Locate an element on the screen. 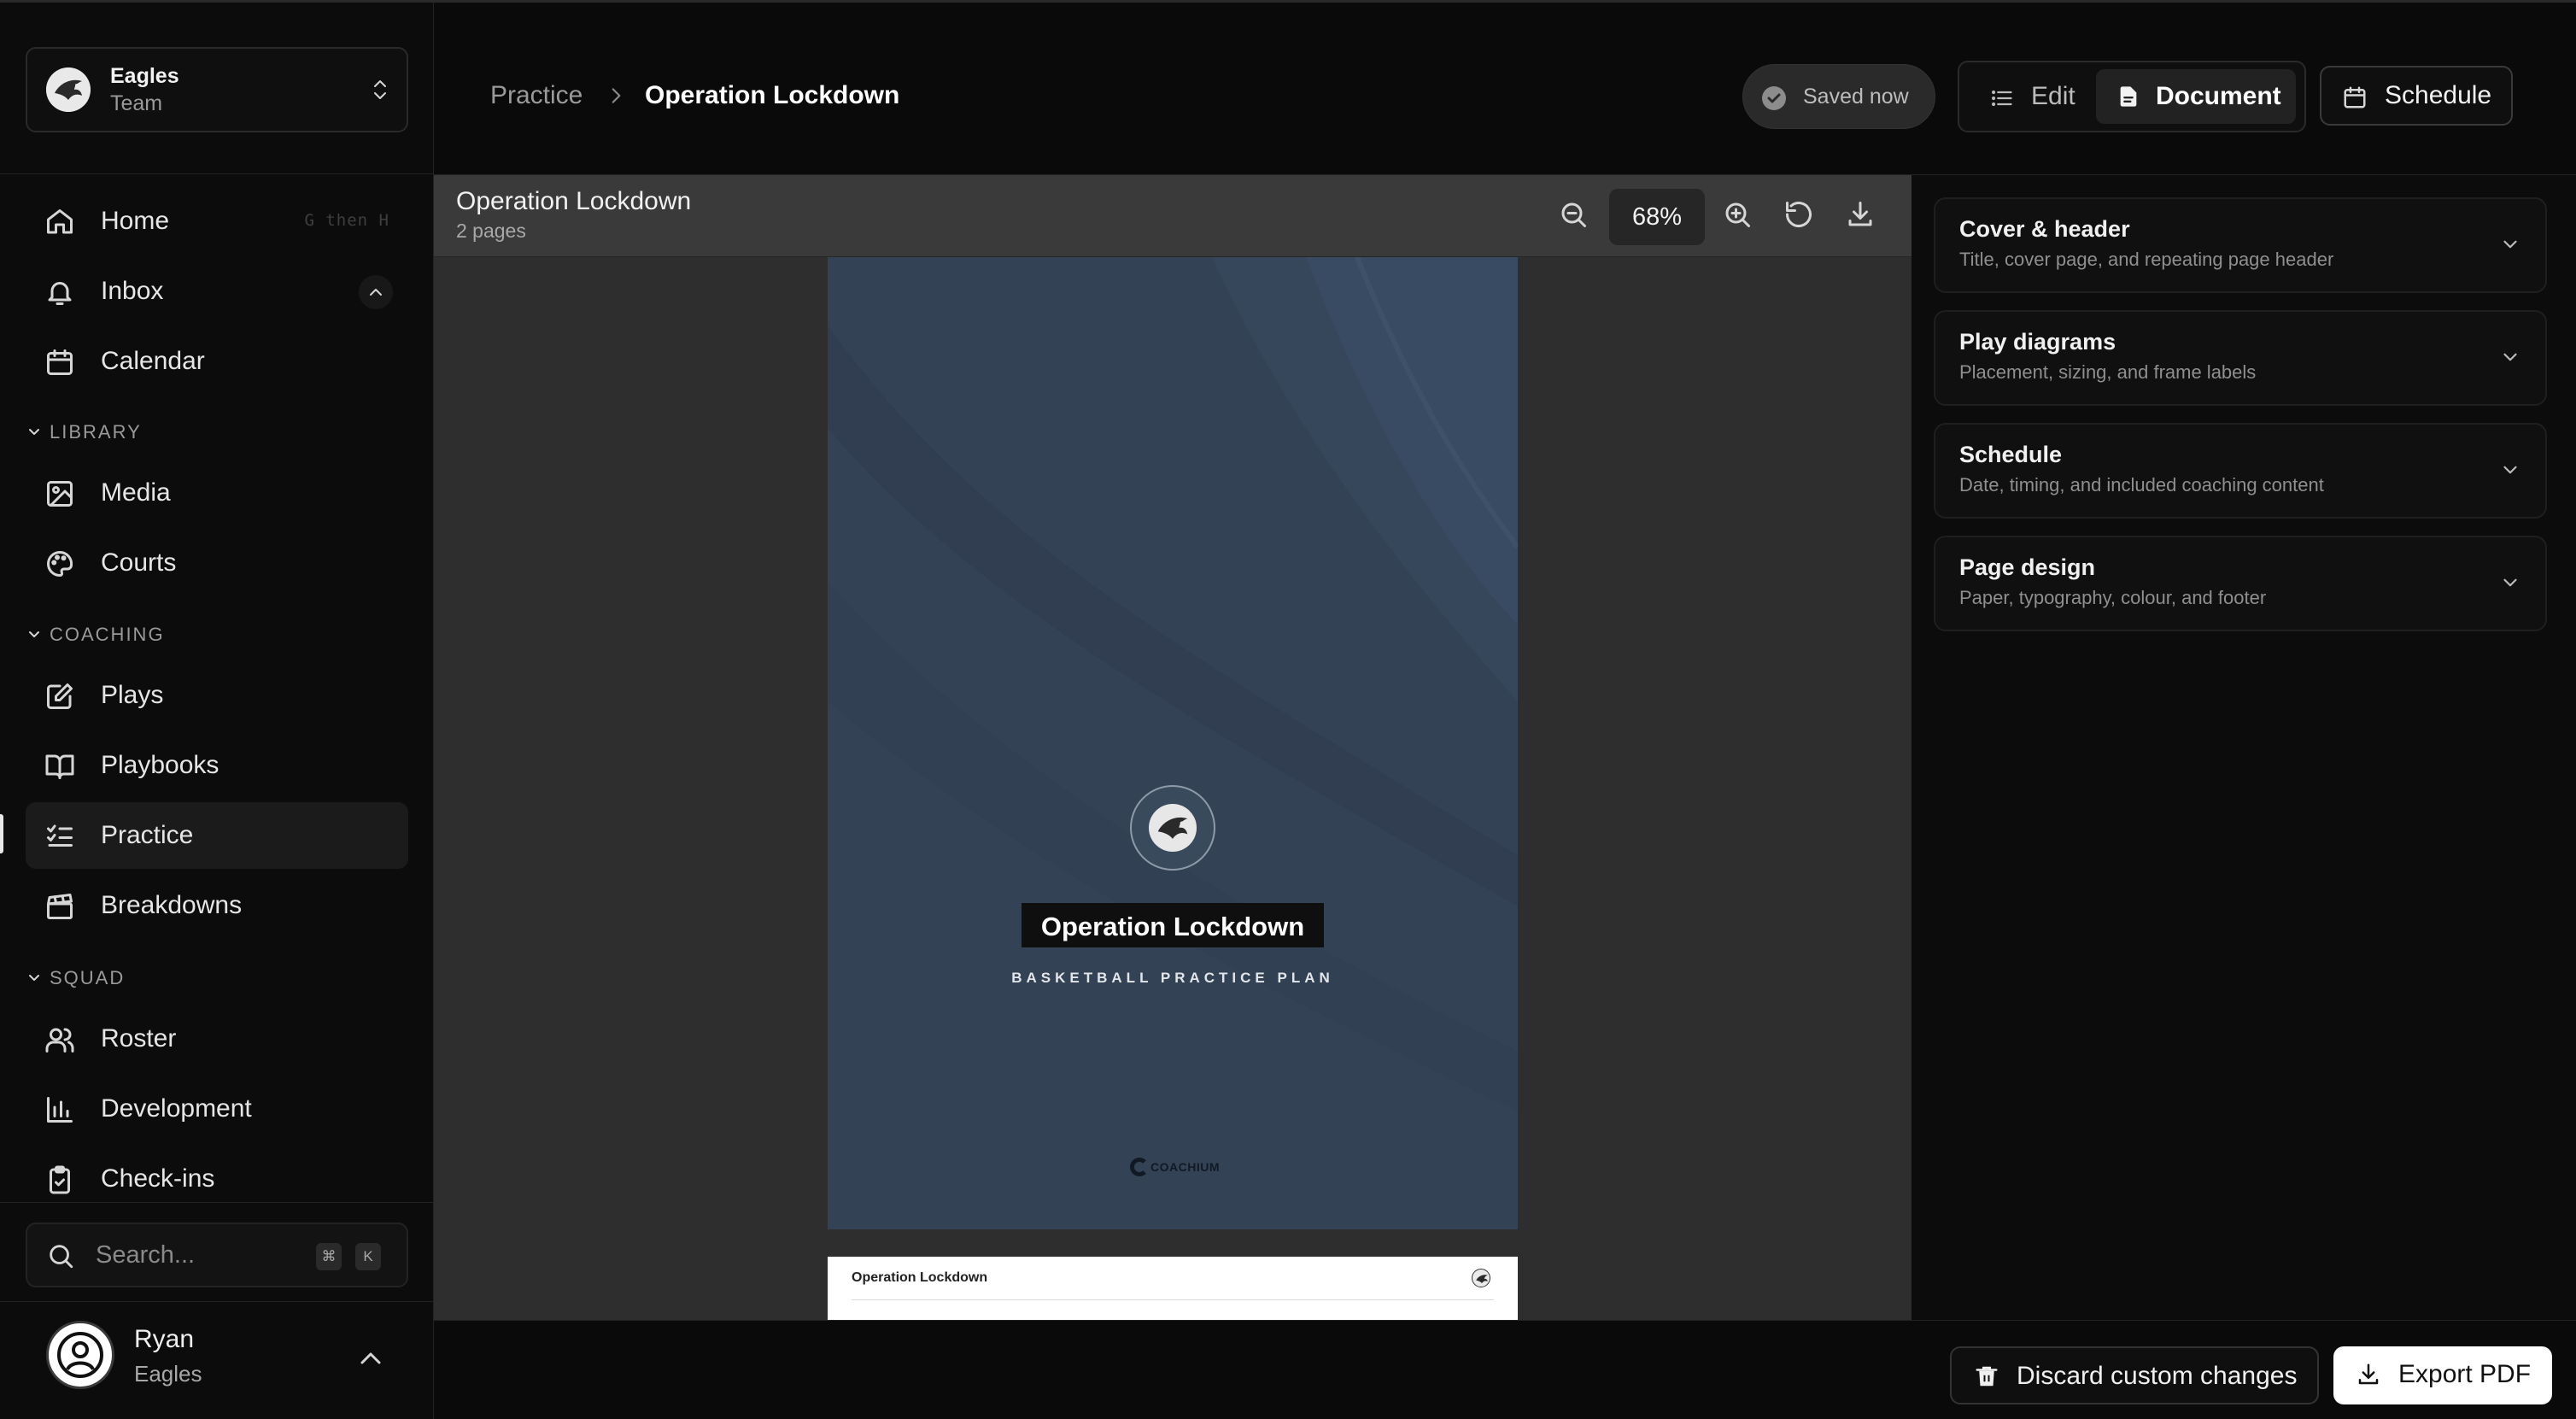 This screenshot has width=2576, height=1419. check-circle-icon is located at coordinates (1774, 98).